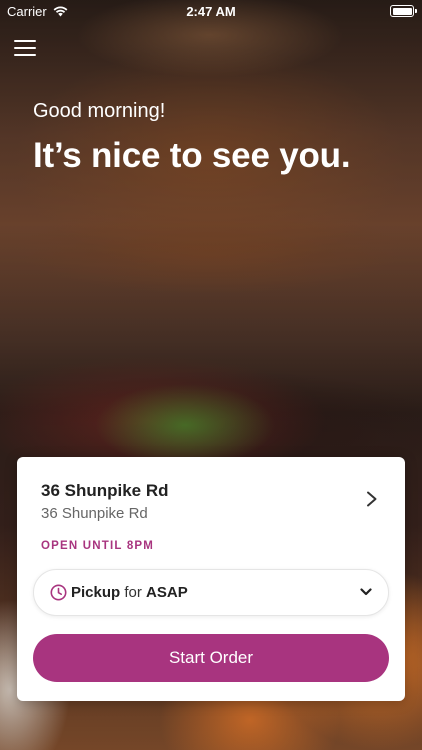  I want to click on clock-icon, so click(58, 592).